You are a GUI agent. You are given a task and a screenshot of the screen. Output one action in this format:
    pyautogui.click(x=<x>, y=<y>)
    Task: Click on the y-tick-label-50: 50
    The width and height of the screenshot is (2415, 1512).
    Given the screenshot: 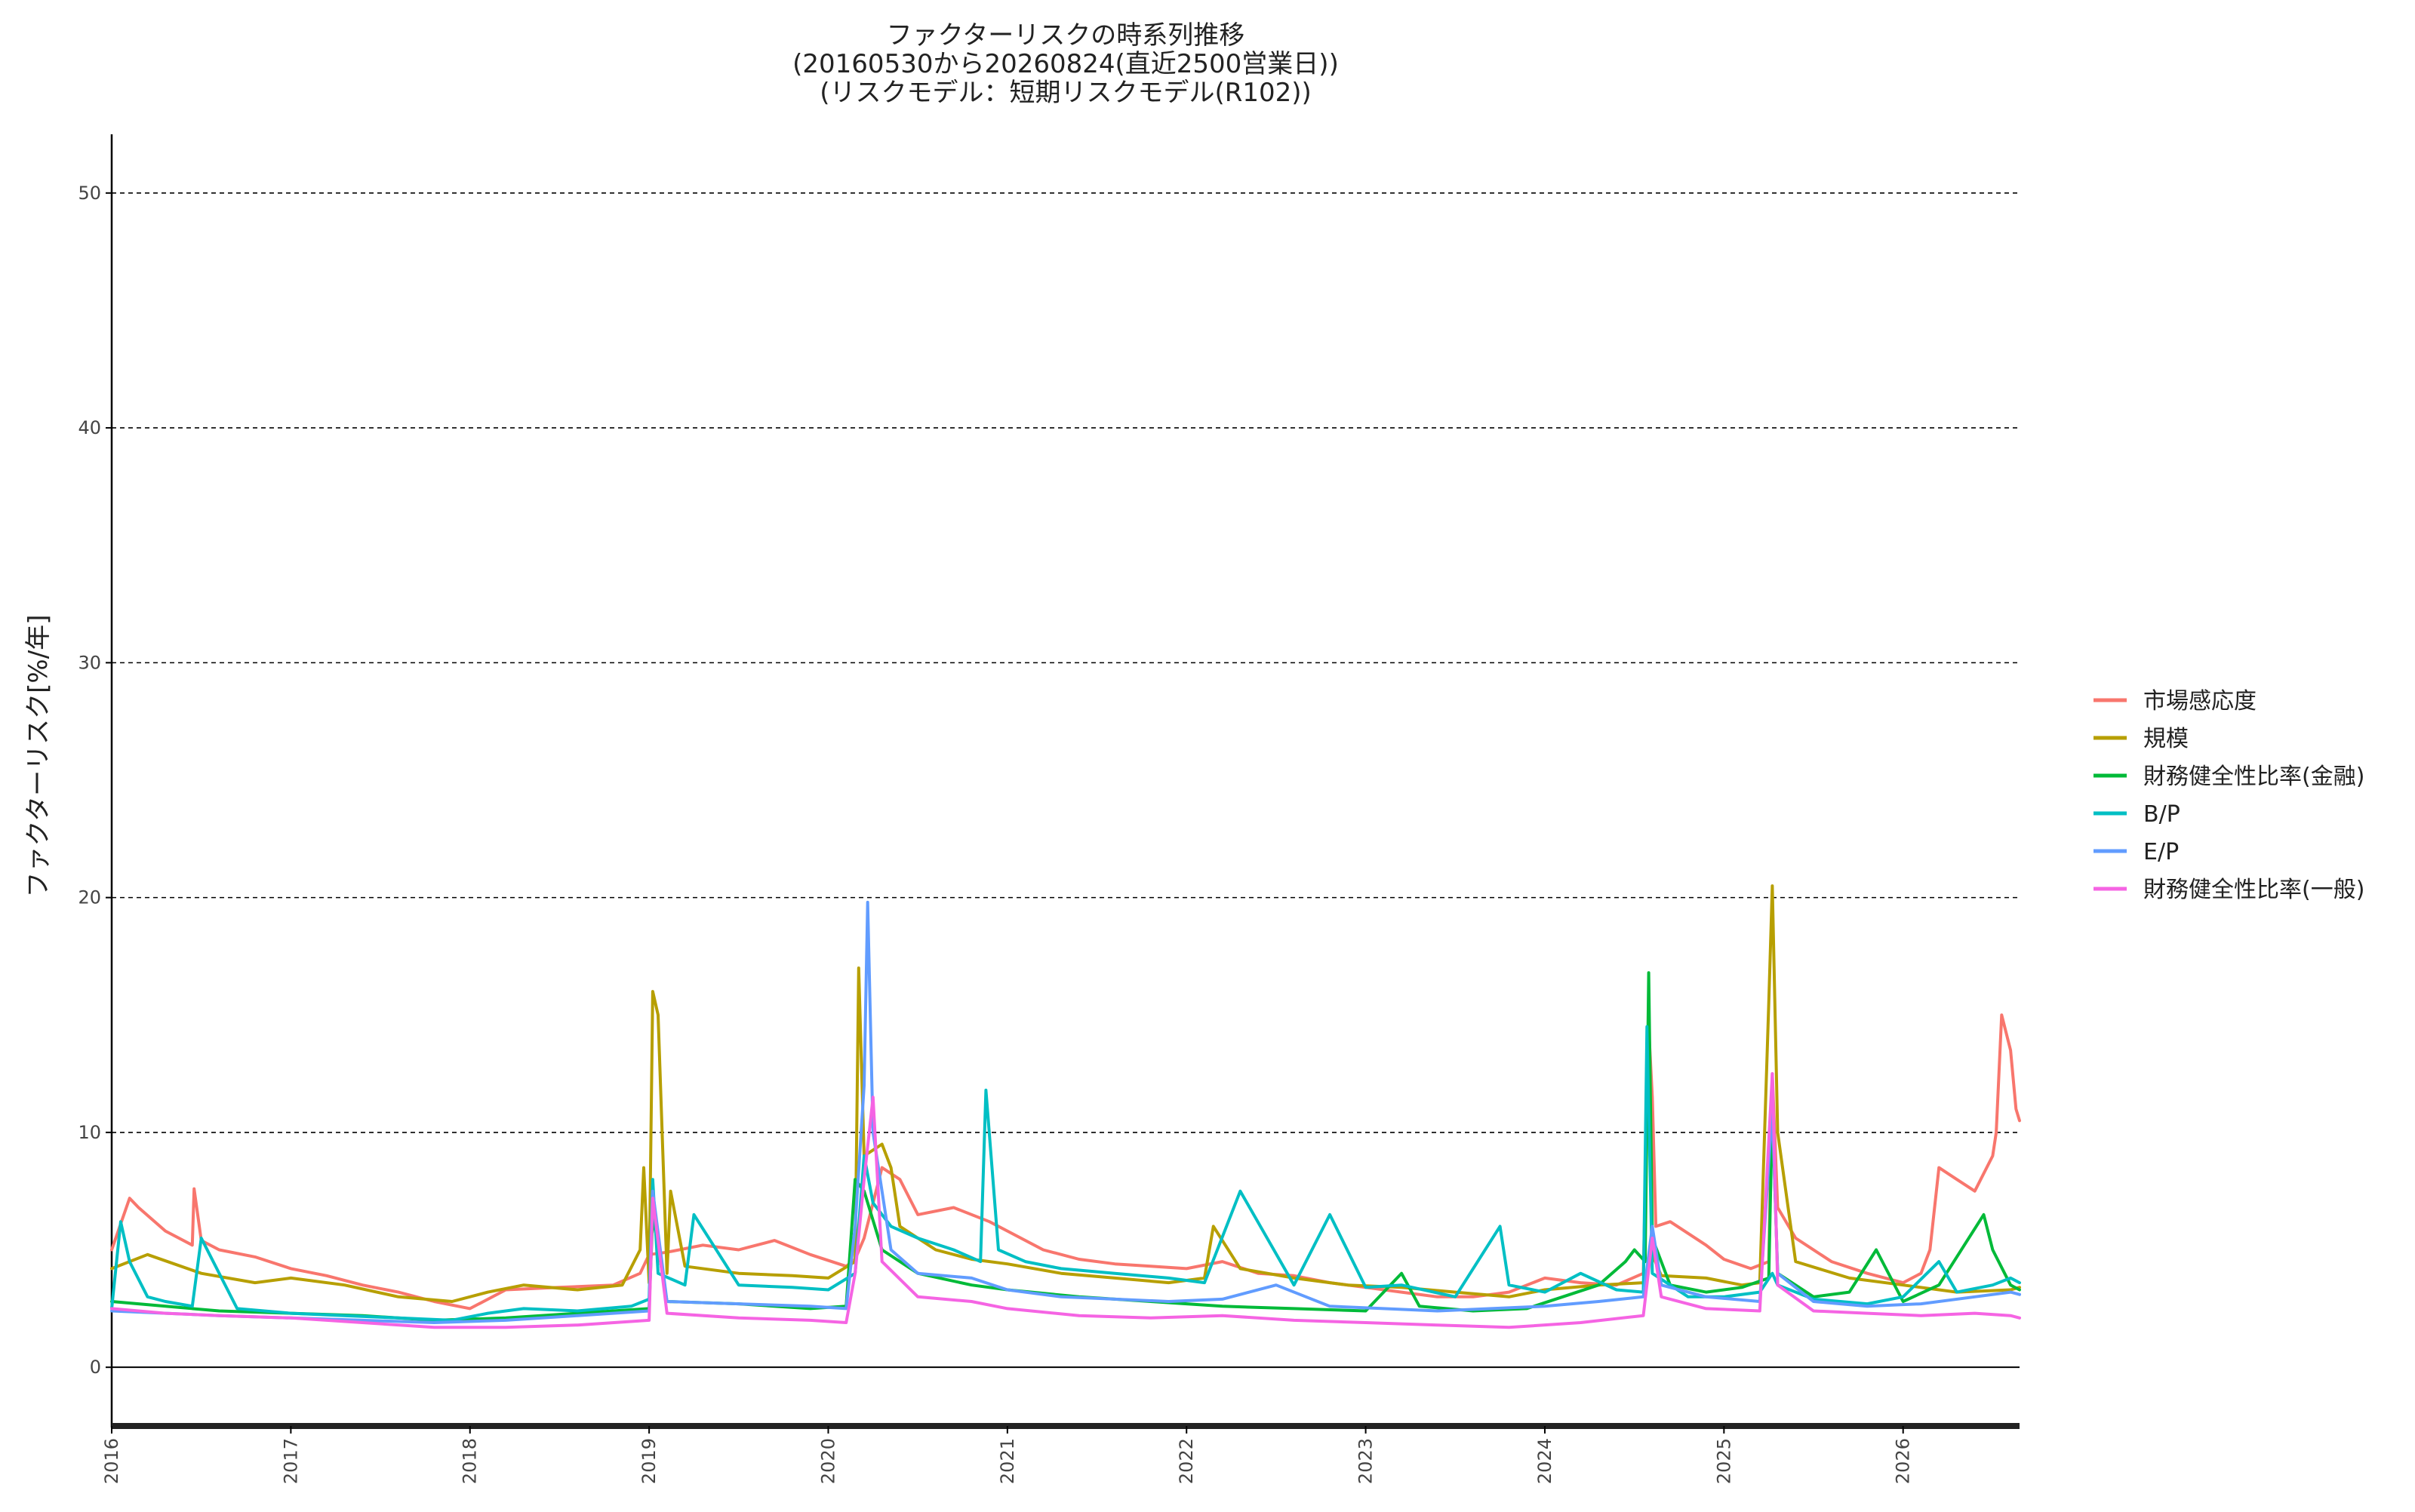 What is the action you would take?
    pyautogui.click(x=89, y=193)
    